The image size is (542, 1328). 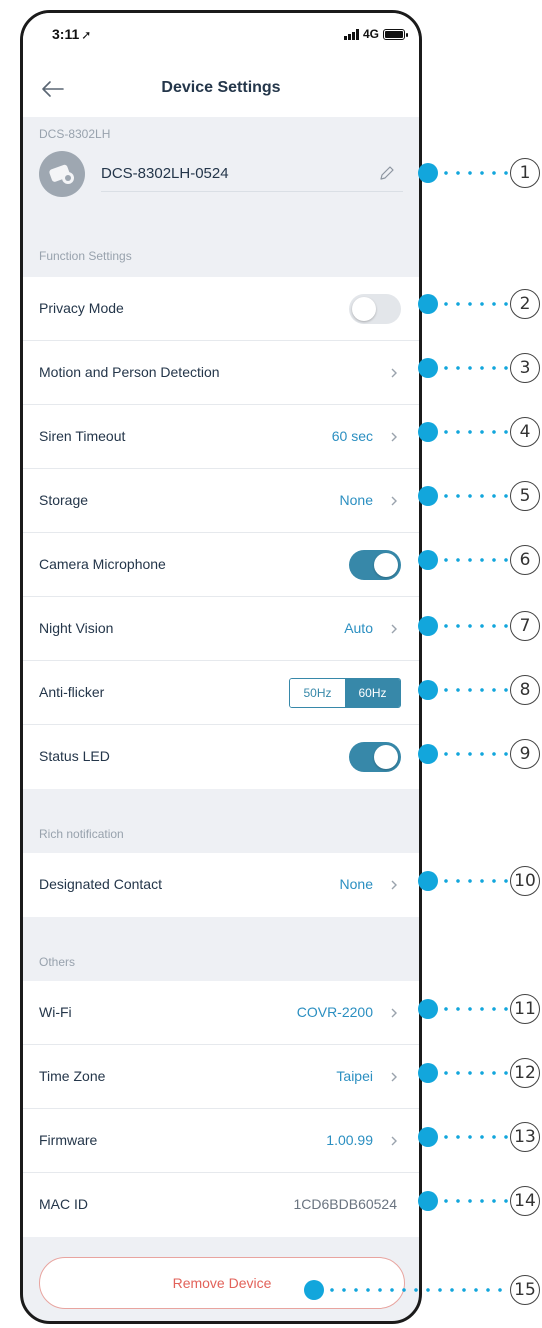 What do you see at coordinates (480, 1009) in the screenshot?
I see `callout-11: 11` at bounding box center [480, 1009].